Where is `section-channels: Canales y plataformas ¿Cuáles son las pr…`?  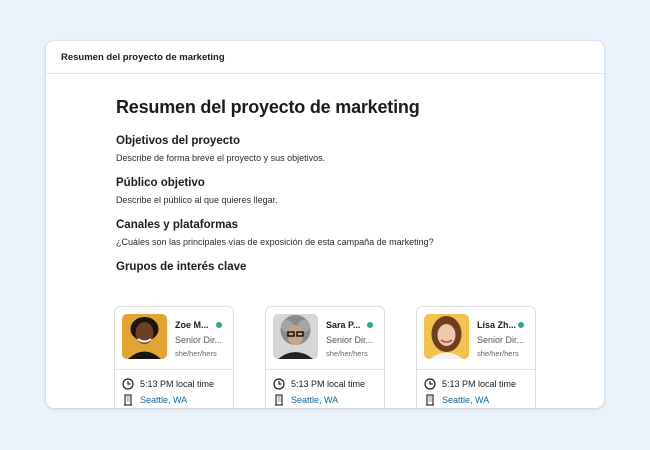
section-channels: Canales y plataformas ¿Cuáles son las pr… is located at coordinates (346, 233).